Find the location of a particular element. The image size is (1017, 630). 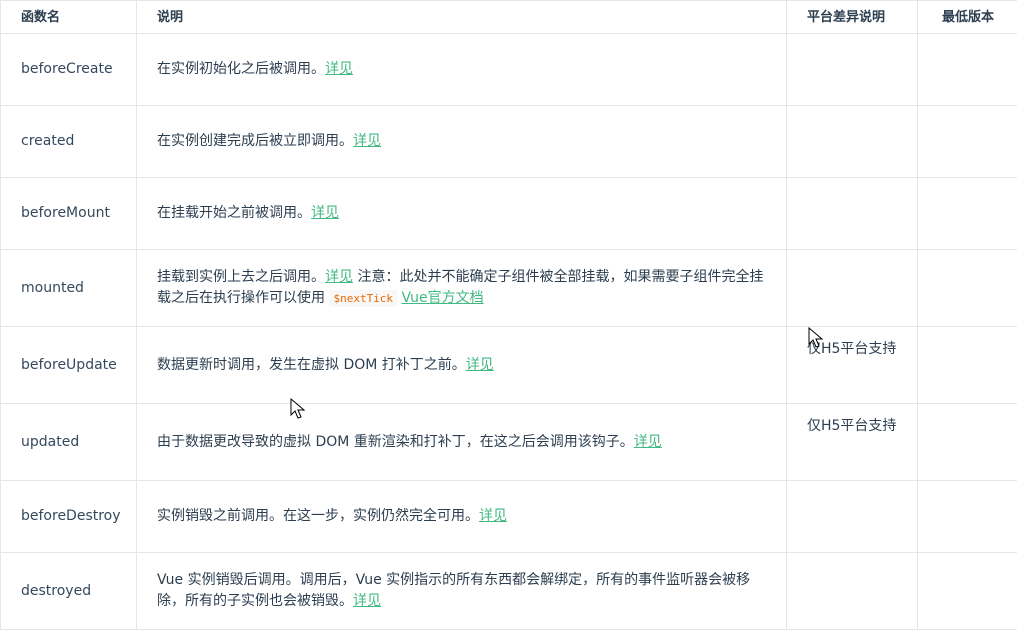

function-name-cell: mounted is located at coordinates (69, 288).